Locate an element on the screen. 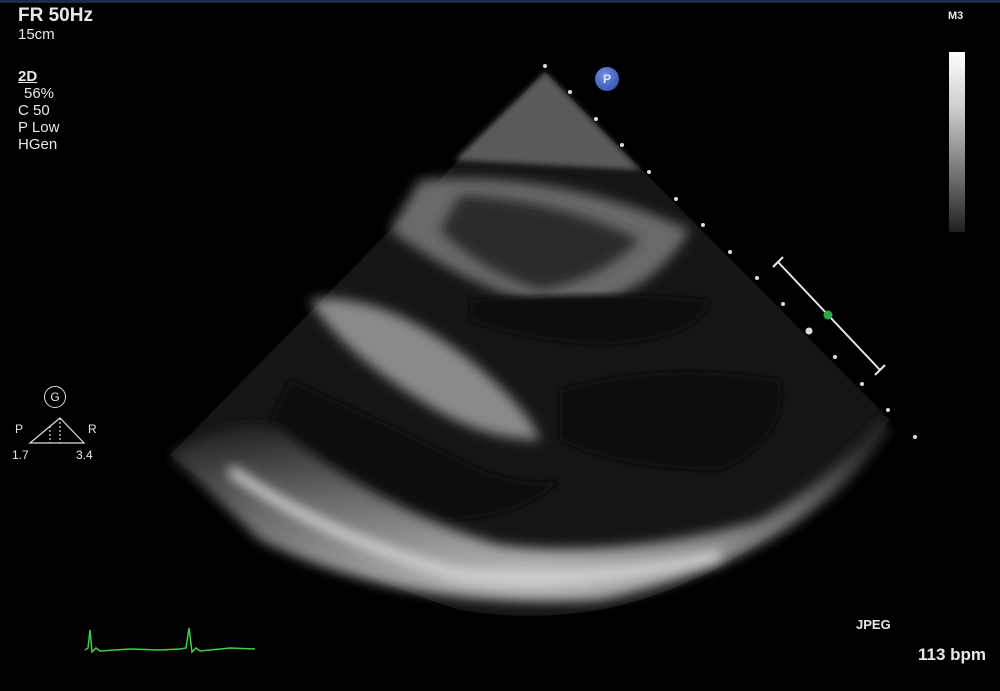 The image size is (1000, 691). imaging-settings: 2D 56% C 50 P Low HGen is located at coordinates (38, 110).